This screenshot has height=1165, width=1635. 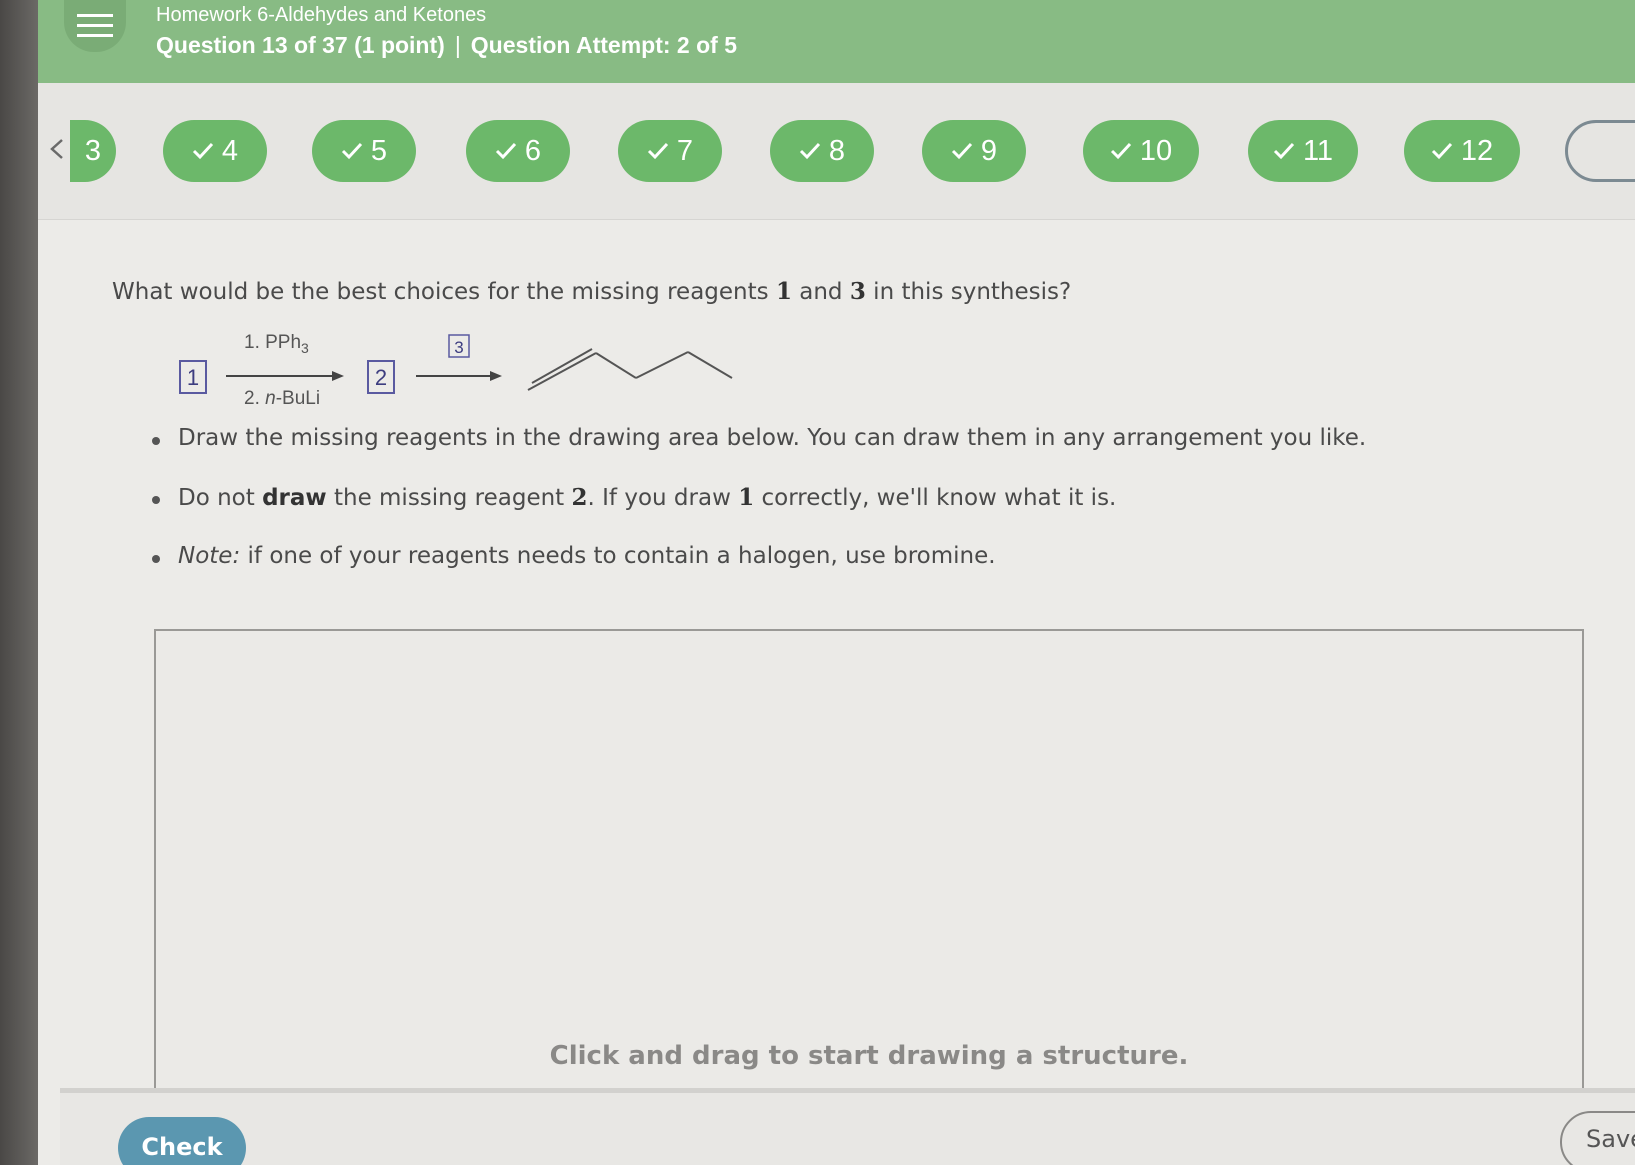 I want to click on nav-question-label: 4, so click(x=230, y=150).